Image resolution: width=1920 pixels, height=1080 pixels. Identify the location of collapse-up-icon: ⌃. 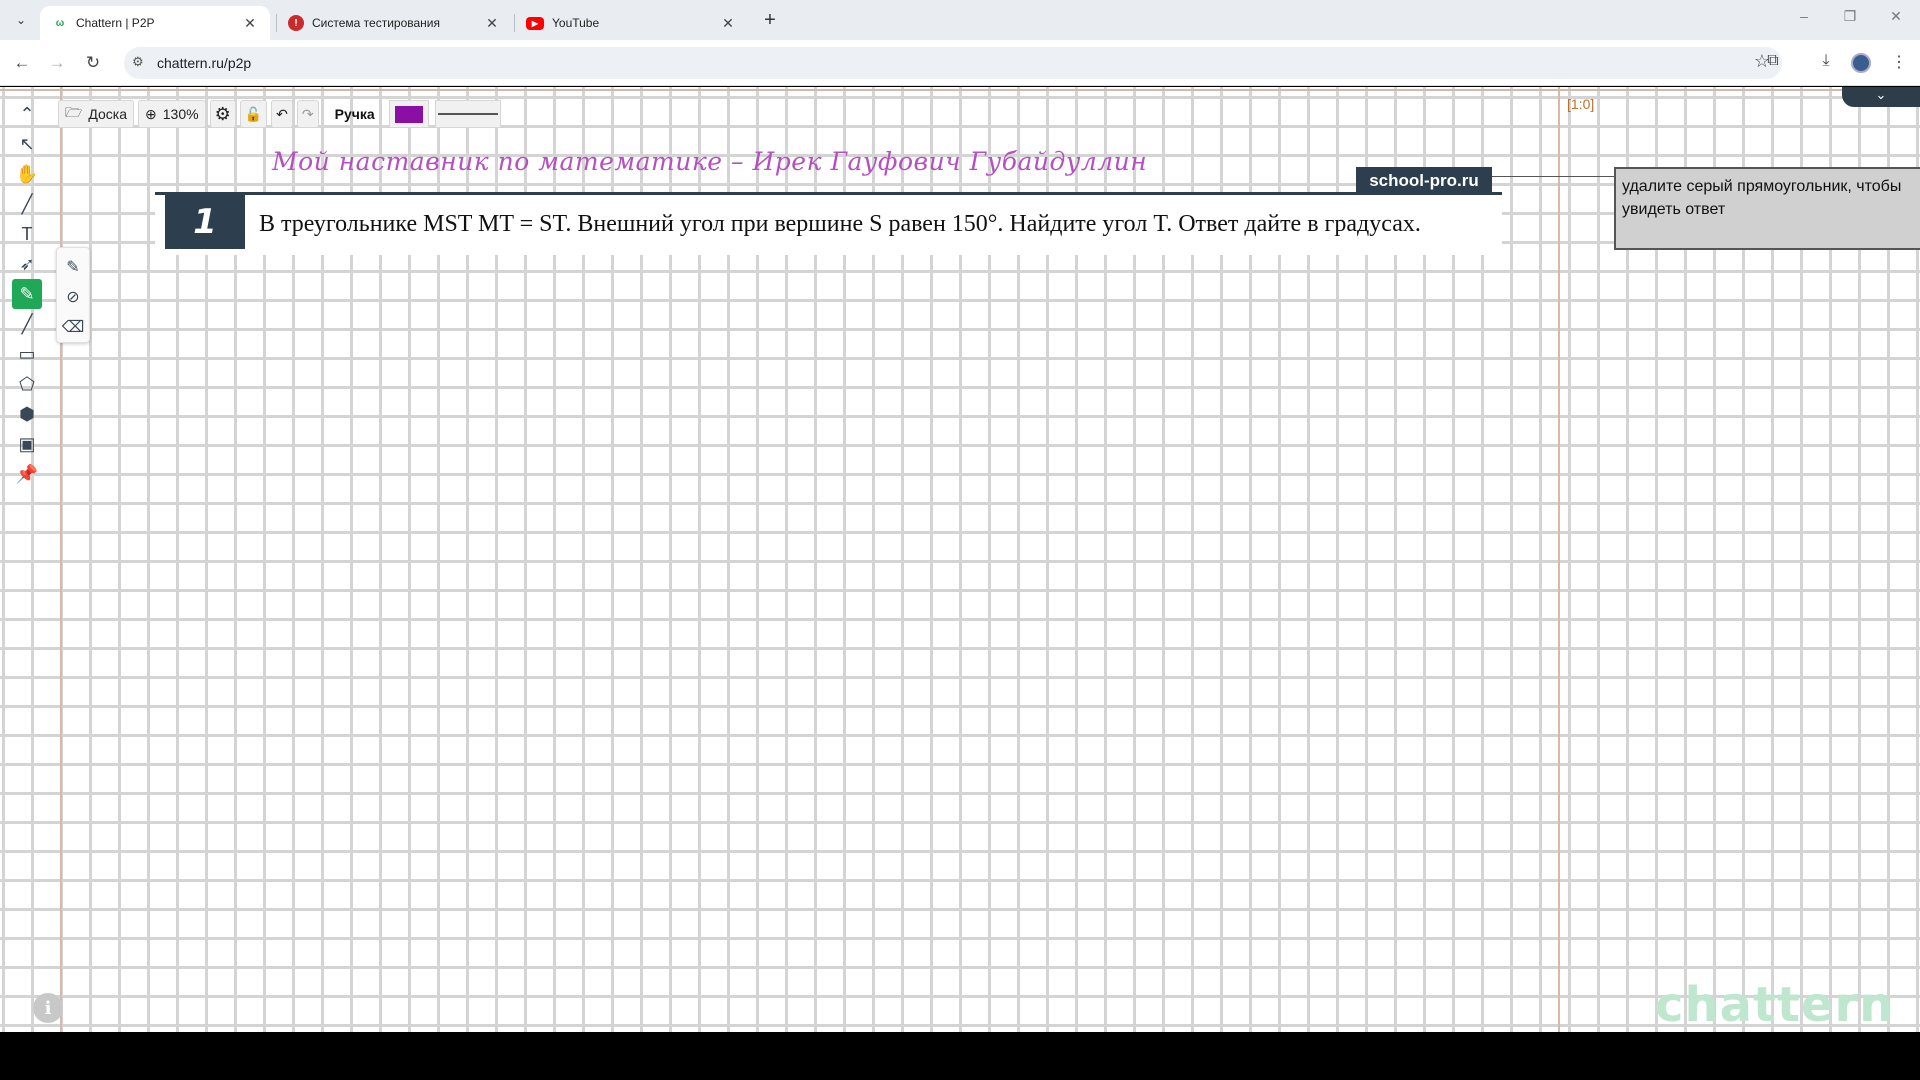
(27, 114).